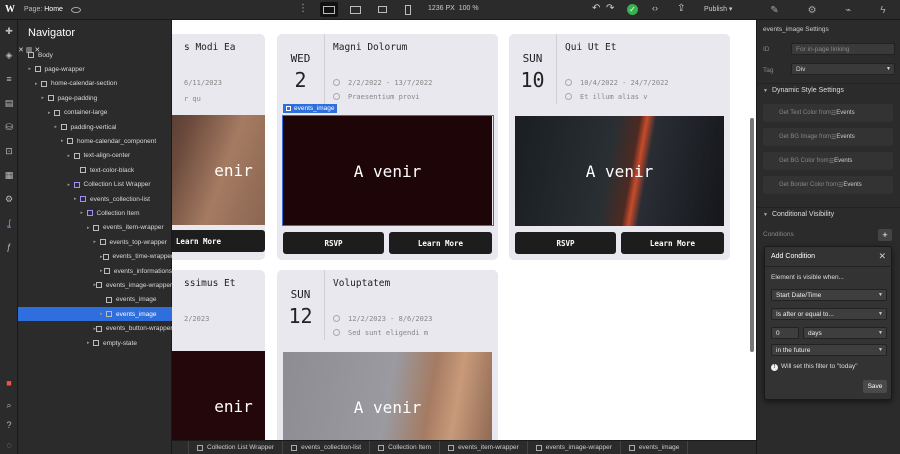 This screenshot has height=454, width=900. Describe the element at coordinates (75, 9) in the screenshot. I see `preview-eye-icon` at that location.